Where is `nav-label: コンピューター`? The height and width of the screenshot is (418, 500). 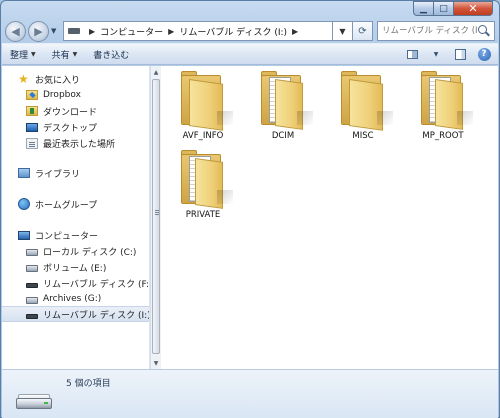
nav-label: コンピューター is located at coordinates (67, 236).